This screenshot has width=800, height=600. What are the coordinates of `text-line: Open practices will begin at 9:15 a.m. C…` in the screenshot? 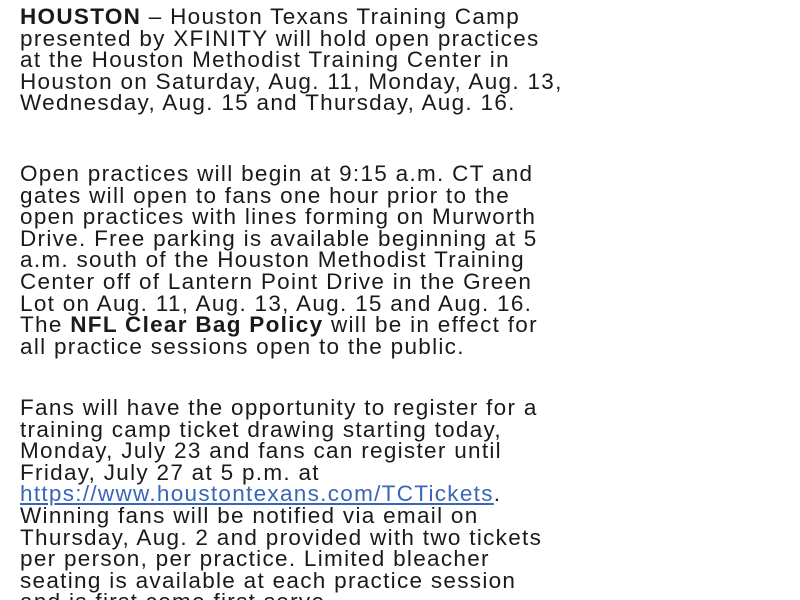 It's located at (277, 173).